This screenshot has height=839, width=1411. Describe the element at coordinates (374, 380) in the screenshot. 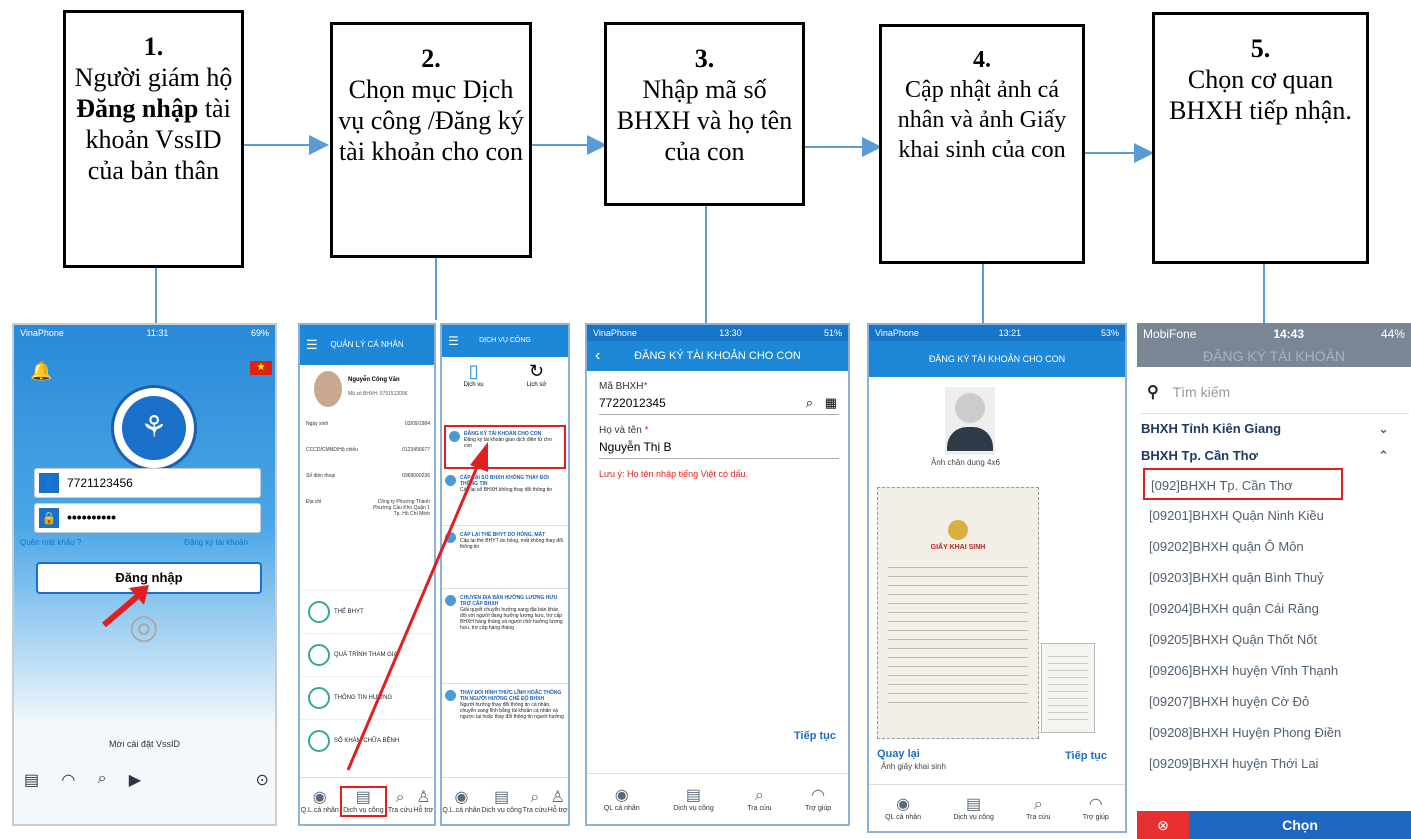

I see `personal-name: Nguyễn Công Văn` at that location.